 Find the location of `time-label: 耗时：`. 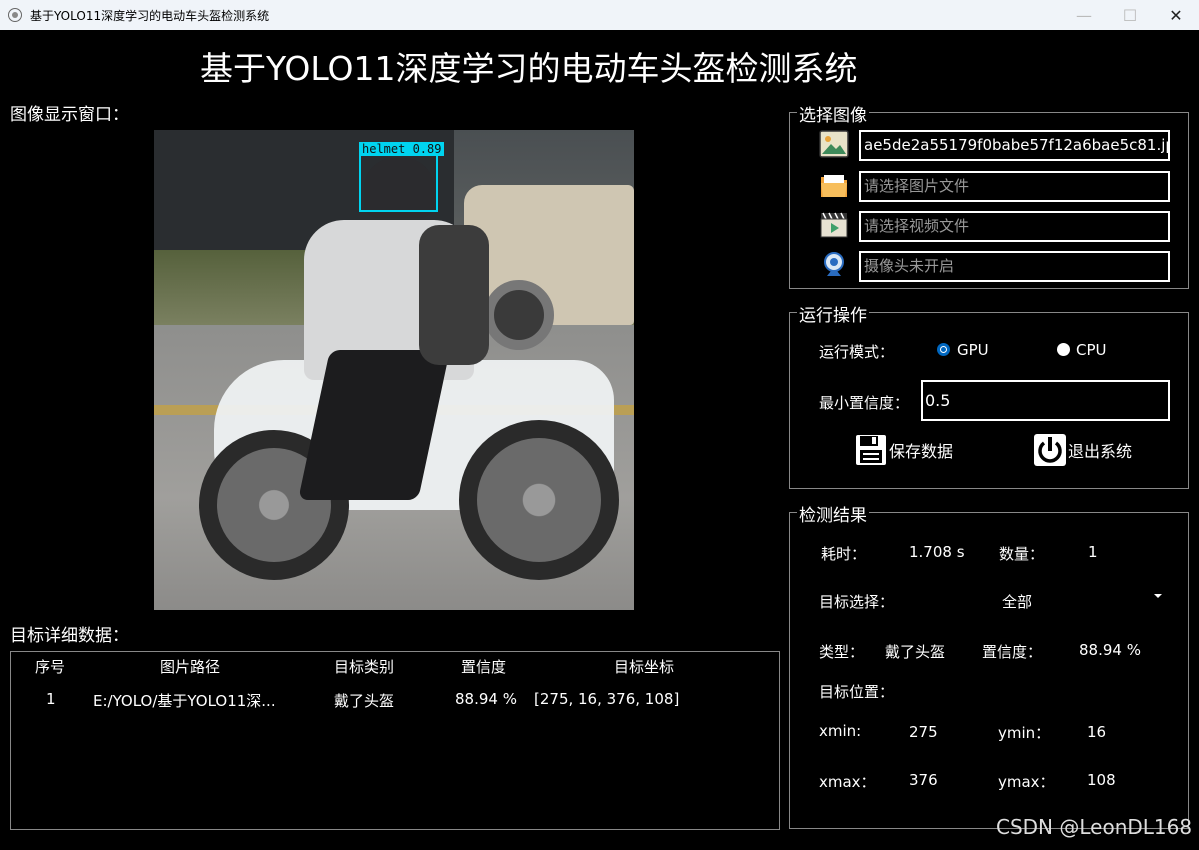

time-label: 耗时： is located at coordinates (844, 554).